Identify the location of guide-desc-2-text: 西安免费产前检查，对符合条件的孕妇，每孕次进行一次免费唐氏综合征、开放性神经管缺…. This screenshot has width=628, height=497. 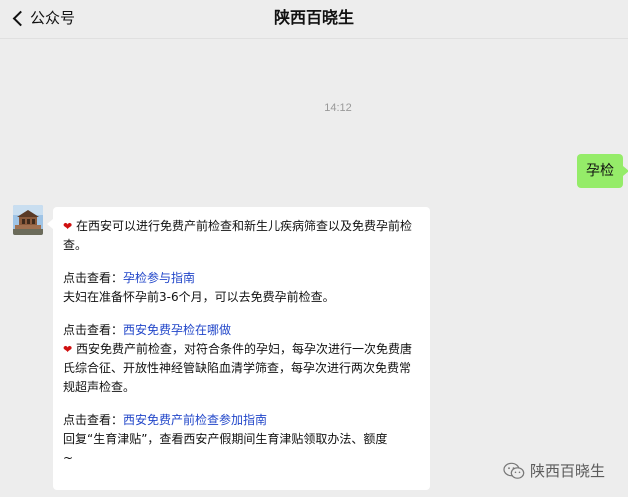
(238, 368).